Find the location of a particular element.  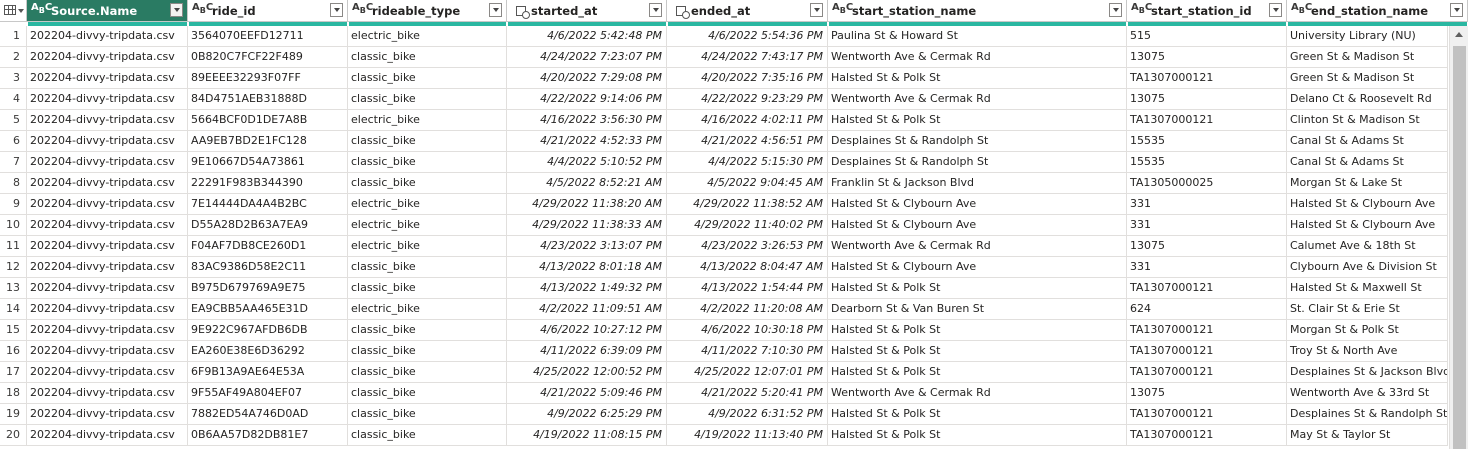

cell-sname: Wentworth Ave & Cermak Rd is located at coordinates (977, 393).